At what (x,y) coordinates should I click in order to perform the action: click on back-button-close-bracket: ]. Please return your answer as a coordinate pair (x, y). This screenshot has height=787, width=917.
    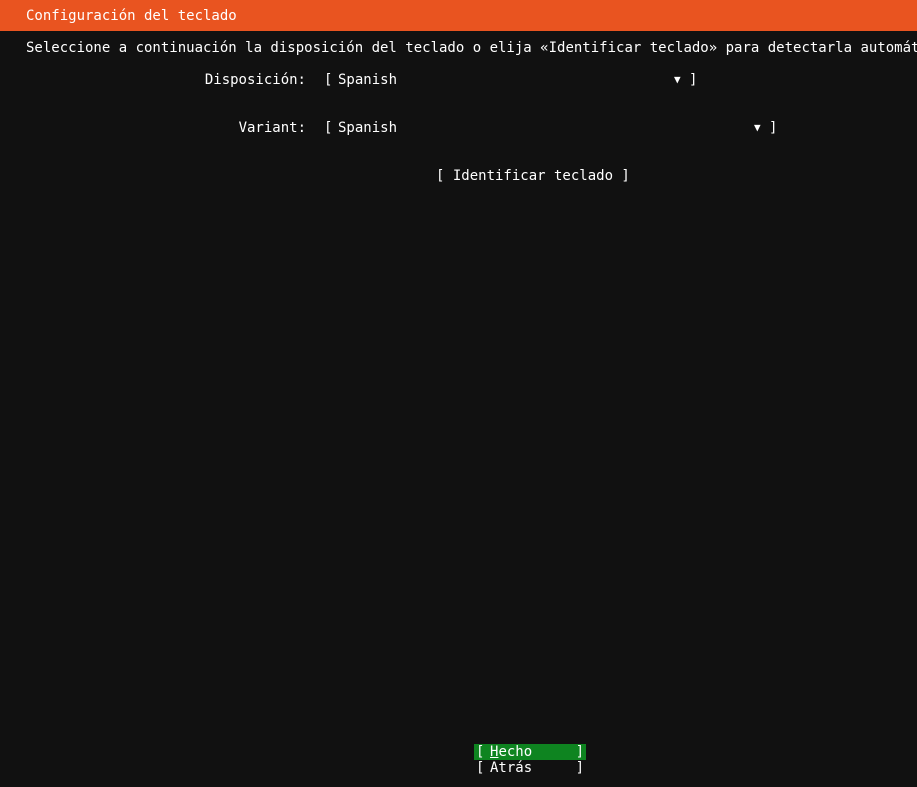
    Looking at the image, I should click on (579, 768).